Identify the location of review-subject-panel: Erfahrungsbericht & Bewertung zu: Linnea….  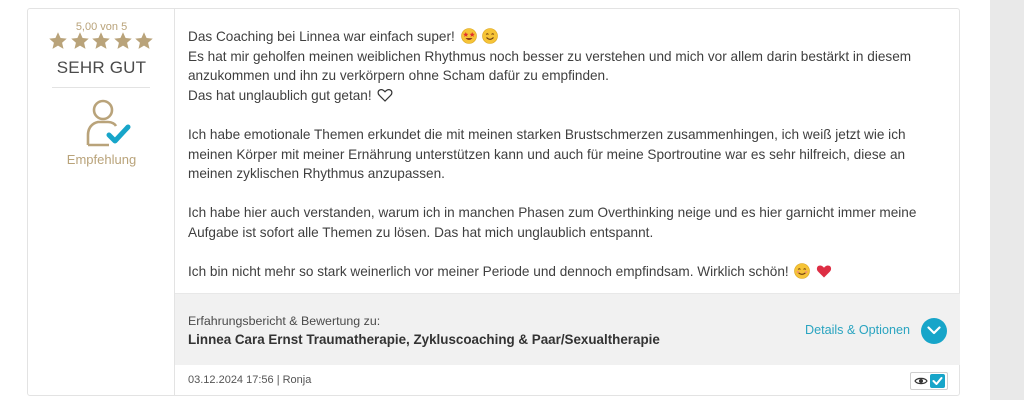
(567, 329).